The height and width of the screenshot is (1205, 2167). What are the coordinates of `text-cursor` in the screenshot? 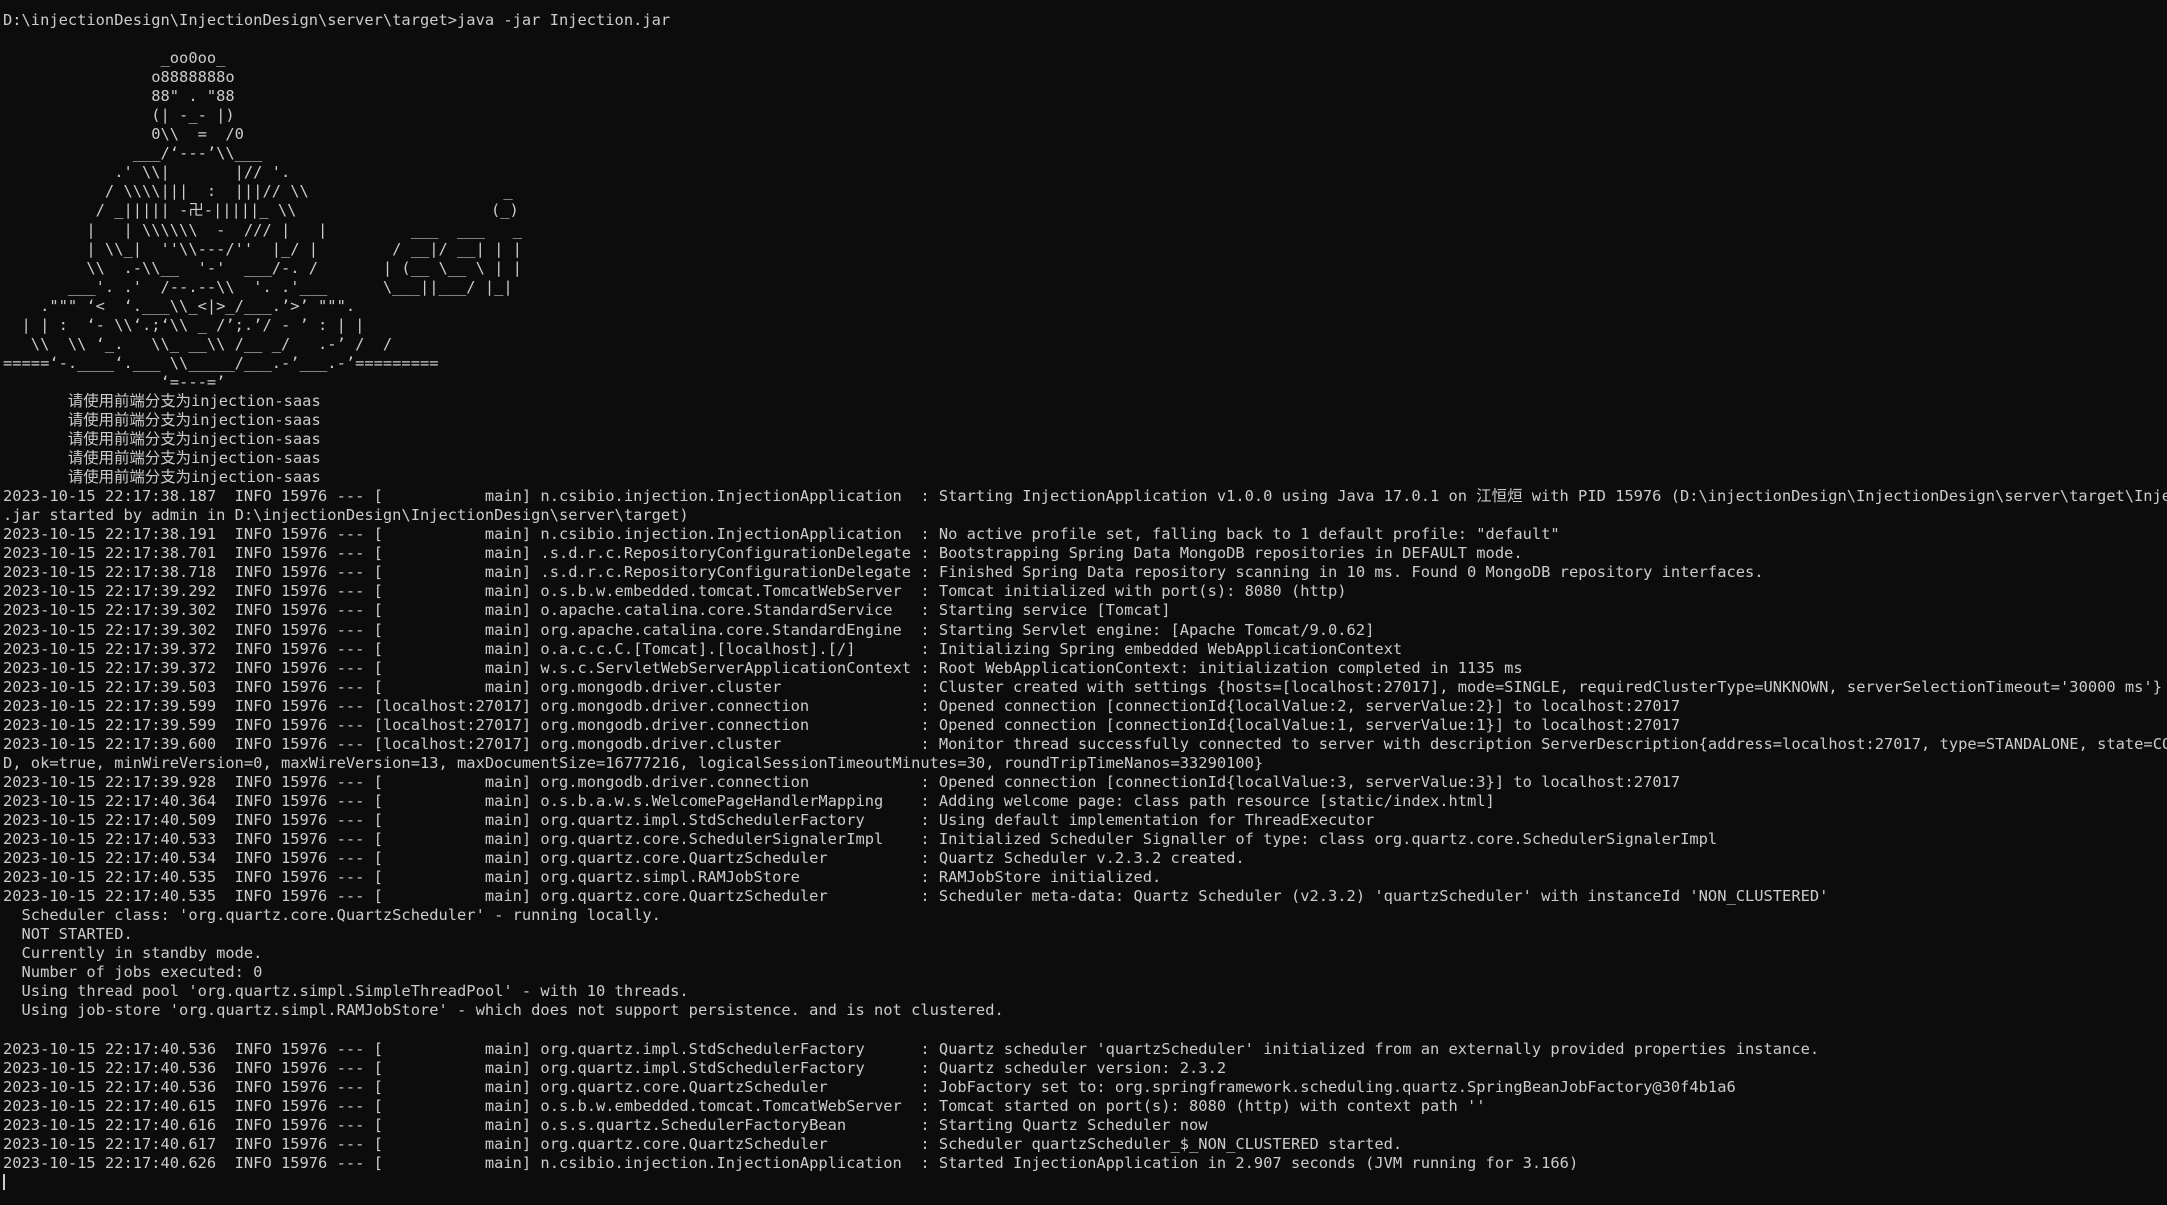 It's located at (4, 1181).